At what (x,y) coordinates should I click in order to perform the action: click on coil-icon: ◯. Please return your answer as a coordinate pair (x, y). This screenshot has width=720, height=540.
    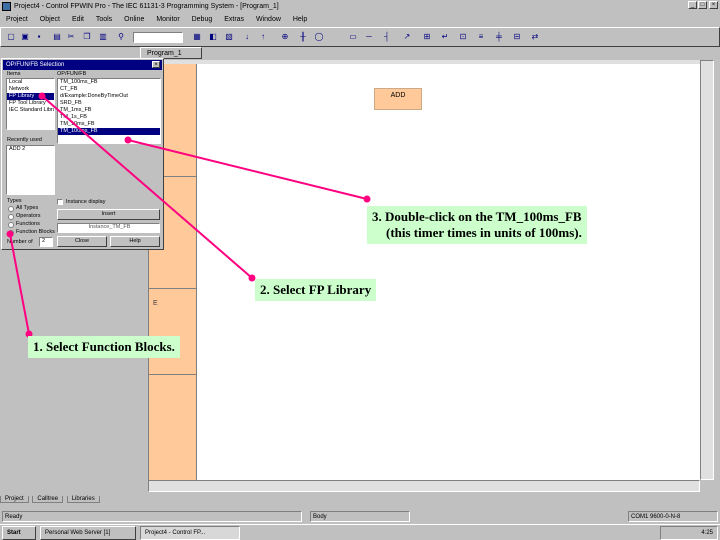
    Looking at the image, I should click on (319, 37).